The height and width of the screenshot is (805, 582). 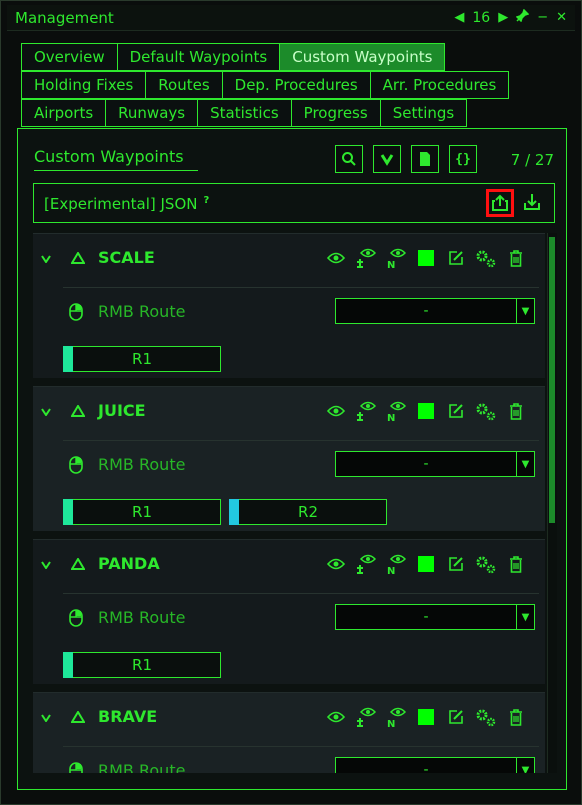 I want to click on waypoint-counter: 7 / 27, so click(x=532, y=160).